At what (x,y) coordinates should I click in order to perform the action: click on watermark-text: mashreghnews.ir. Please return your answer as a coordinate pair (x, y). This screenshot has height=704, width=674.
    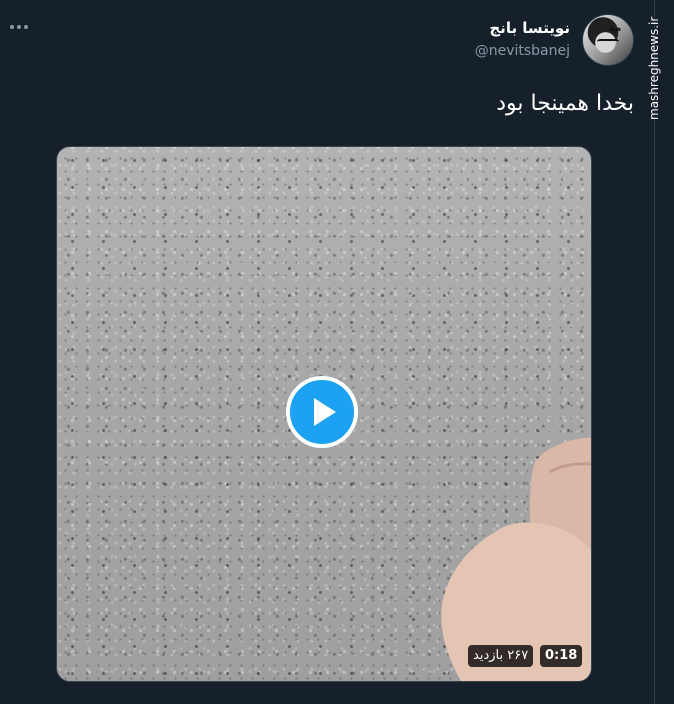
    Looking at the image, I should click on (654, 68).